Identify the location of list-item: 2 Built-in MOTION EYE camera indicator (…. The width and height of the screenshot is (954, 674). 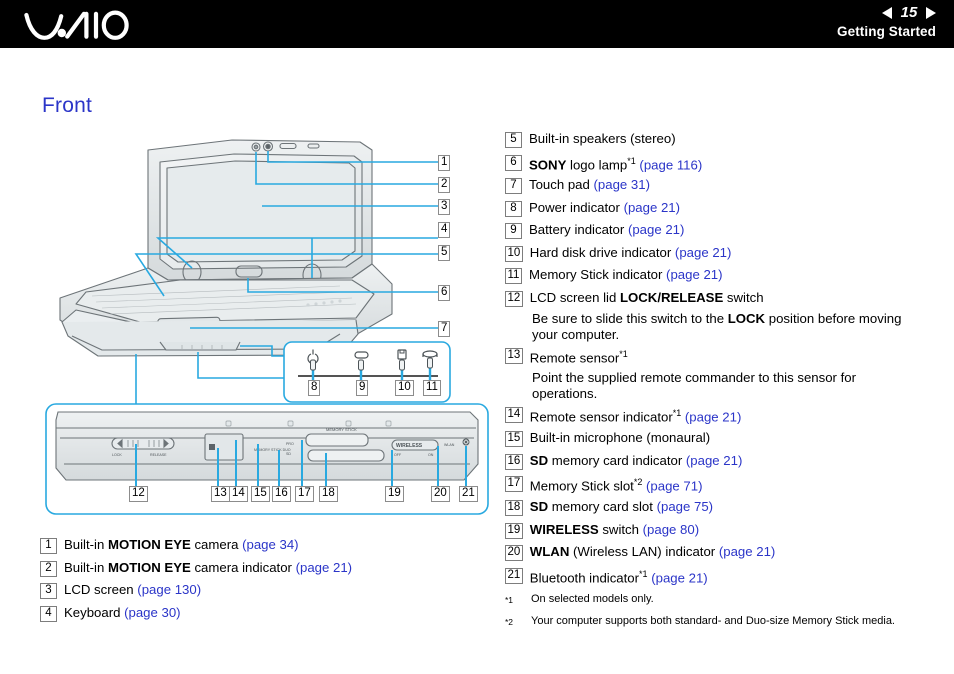
(270, 568).